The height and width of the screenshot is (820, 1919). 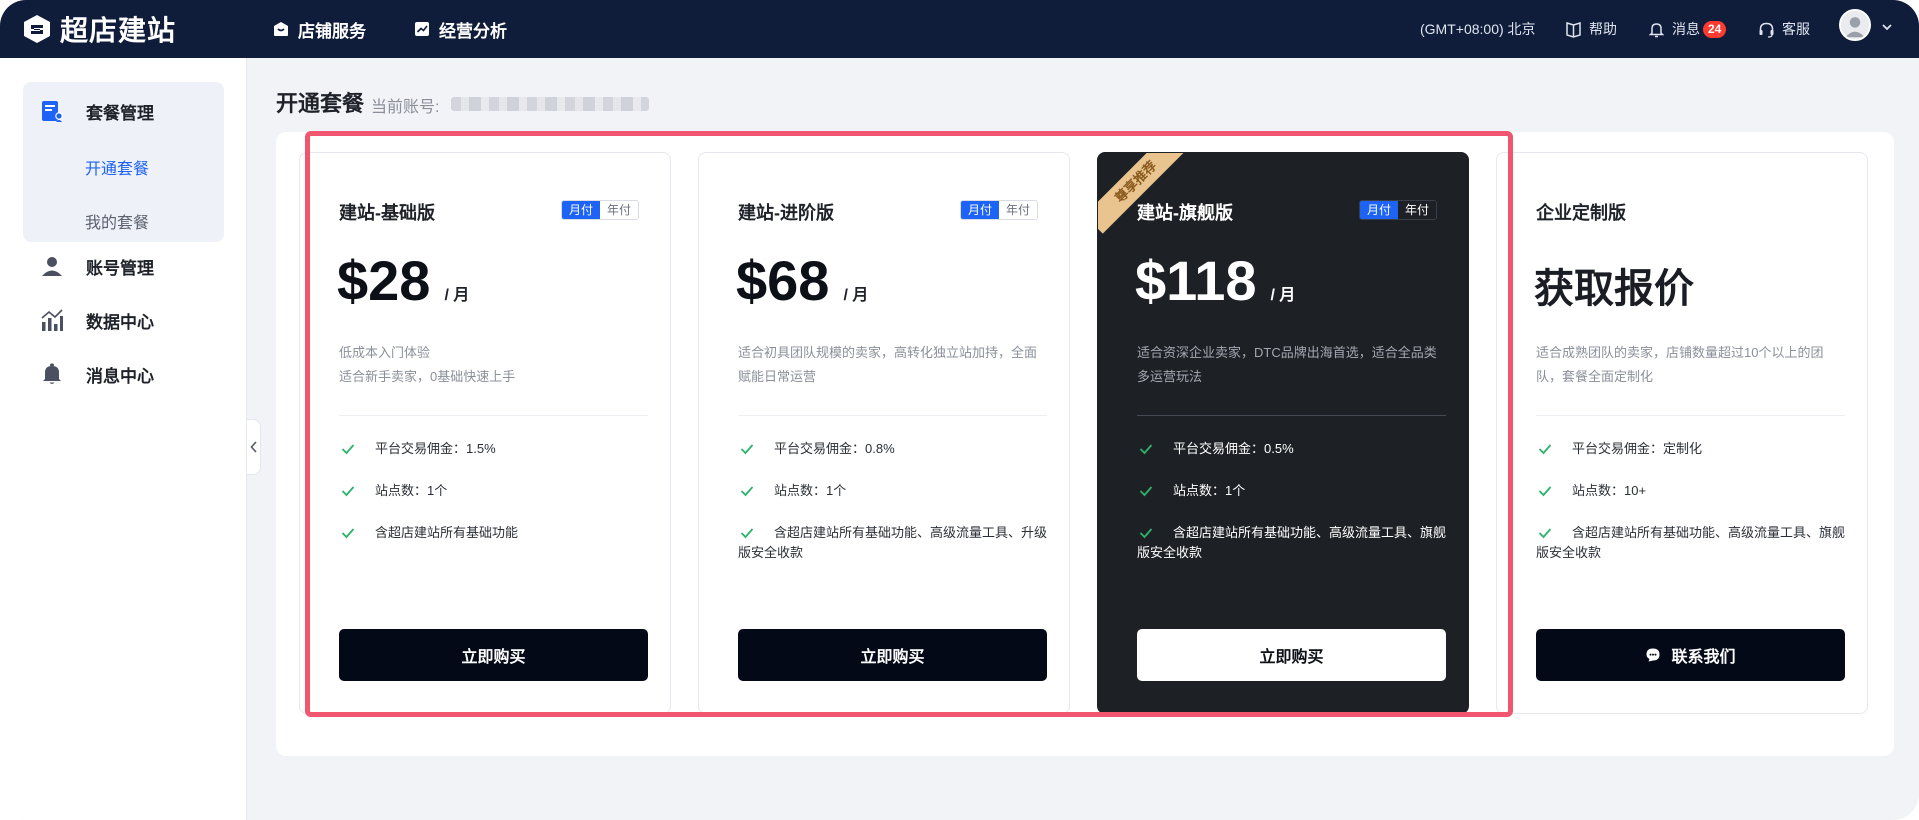 What do you see at coordinates (123, 439) in the screenshot?
I see `sidebar: 套餐管理 开通套餐 我的套餐 账号管理 数据中心 消息中心` at bounding box center [123, 439].